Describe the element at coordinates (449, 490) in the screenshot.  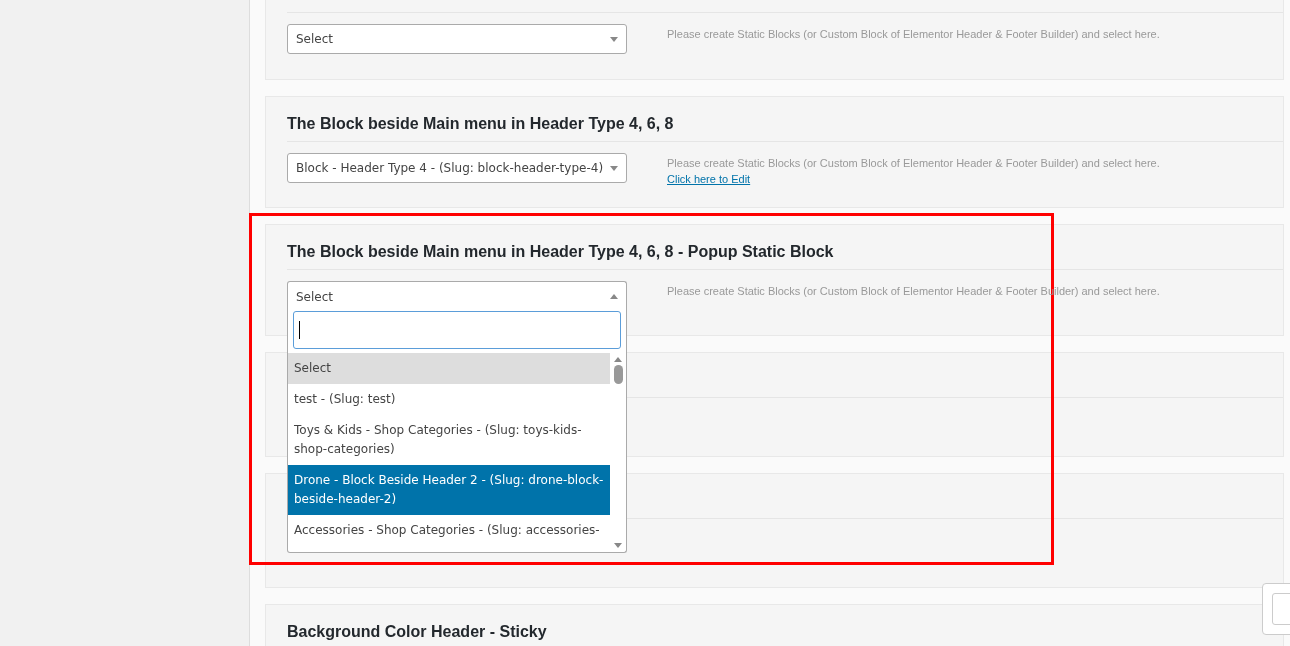
I see `dropdown-option: Drone - Block Beside Header 2 - (Slug: drone-block-beside-header-2)` at that location.